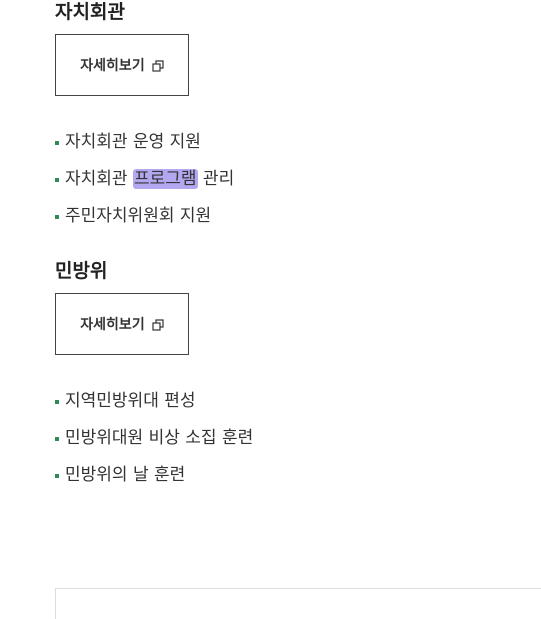 Image resolution: width=541 pixels, height=619 pixels. I want to click on civil-defense-task-list: 지역민방위대 편성 민방위대원 비상 소집 훈련 민방위의 날 훈련, so click(154, 445).